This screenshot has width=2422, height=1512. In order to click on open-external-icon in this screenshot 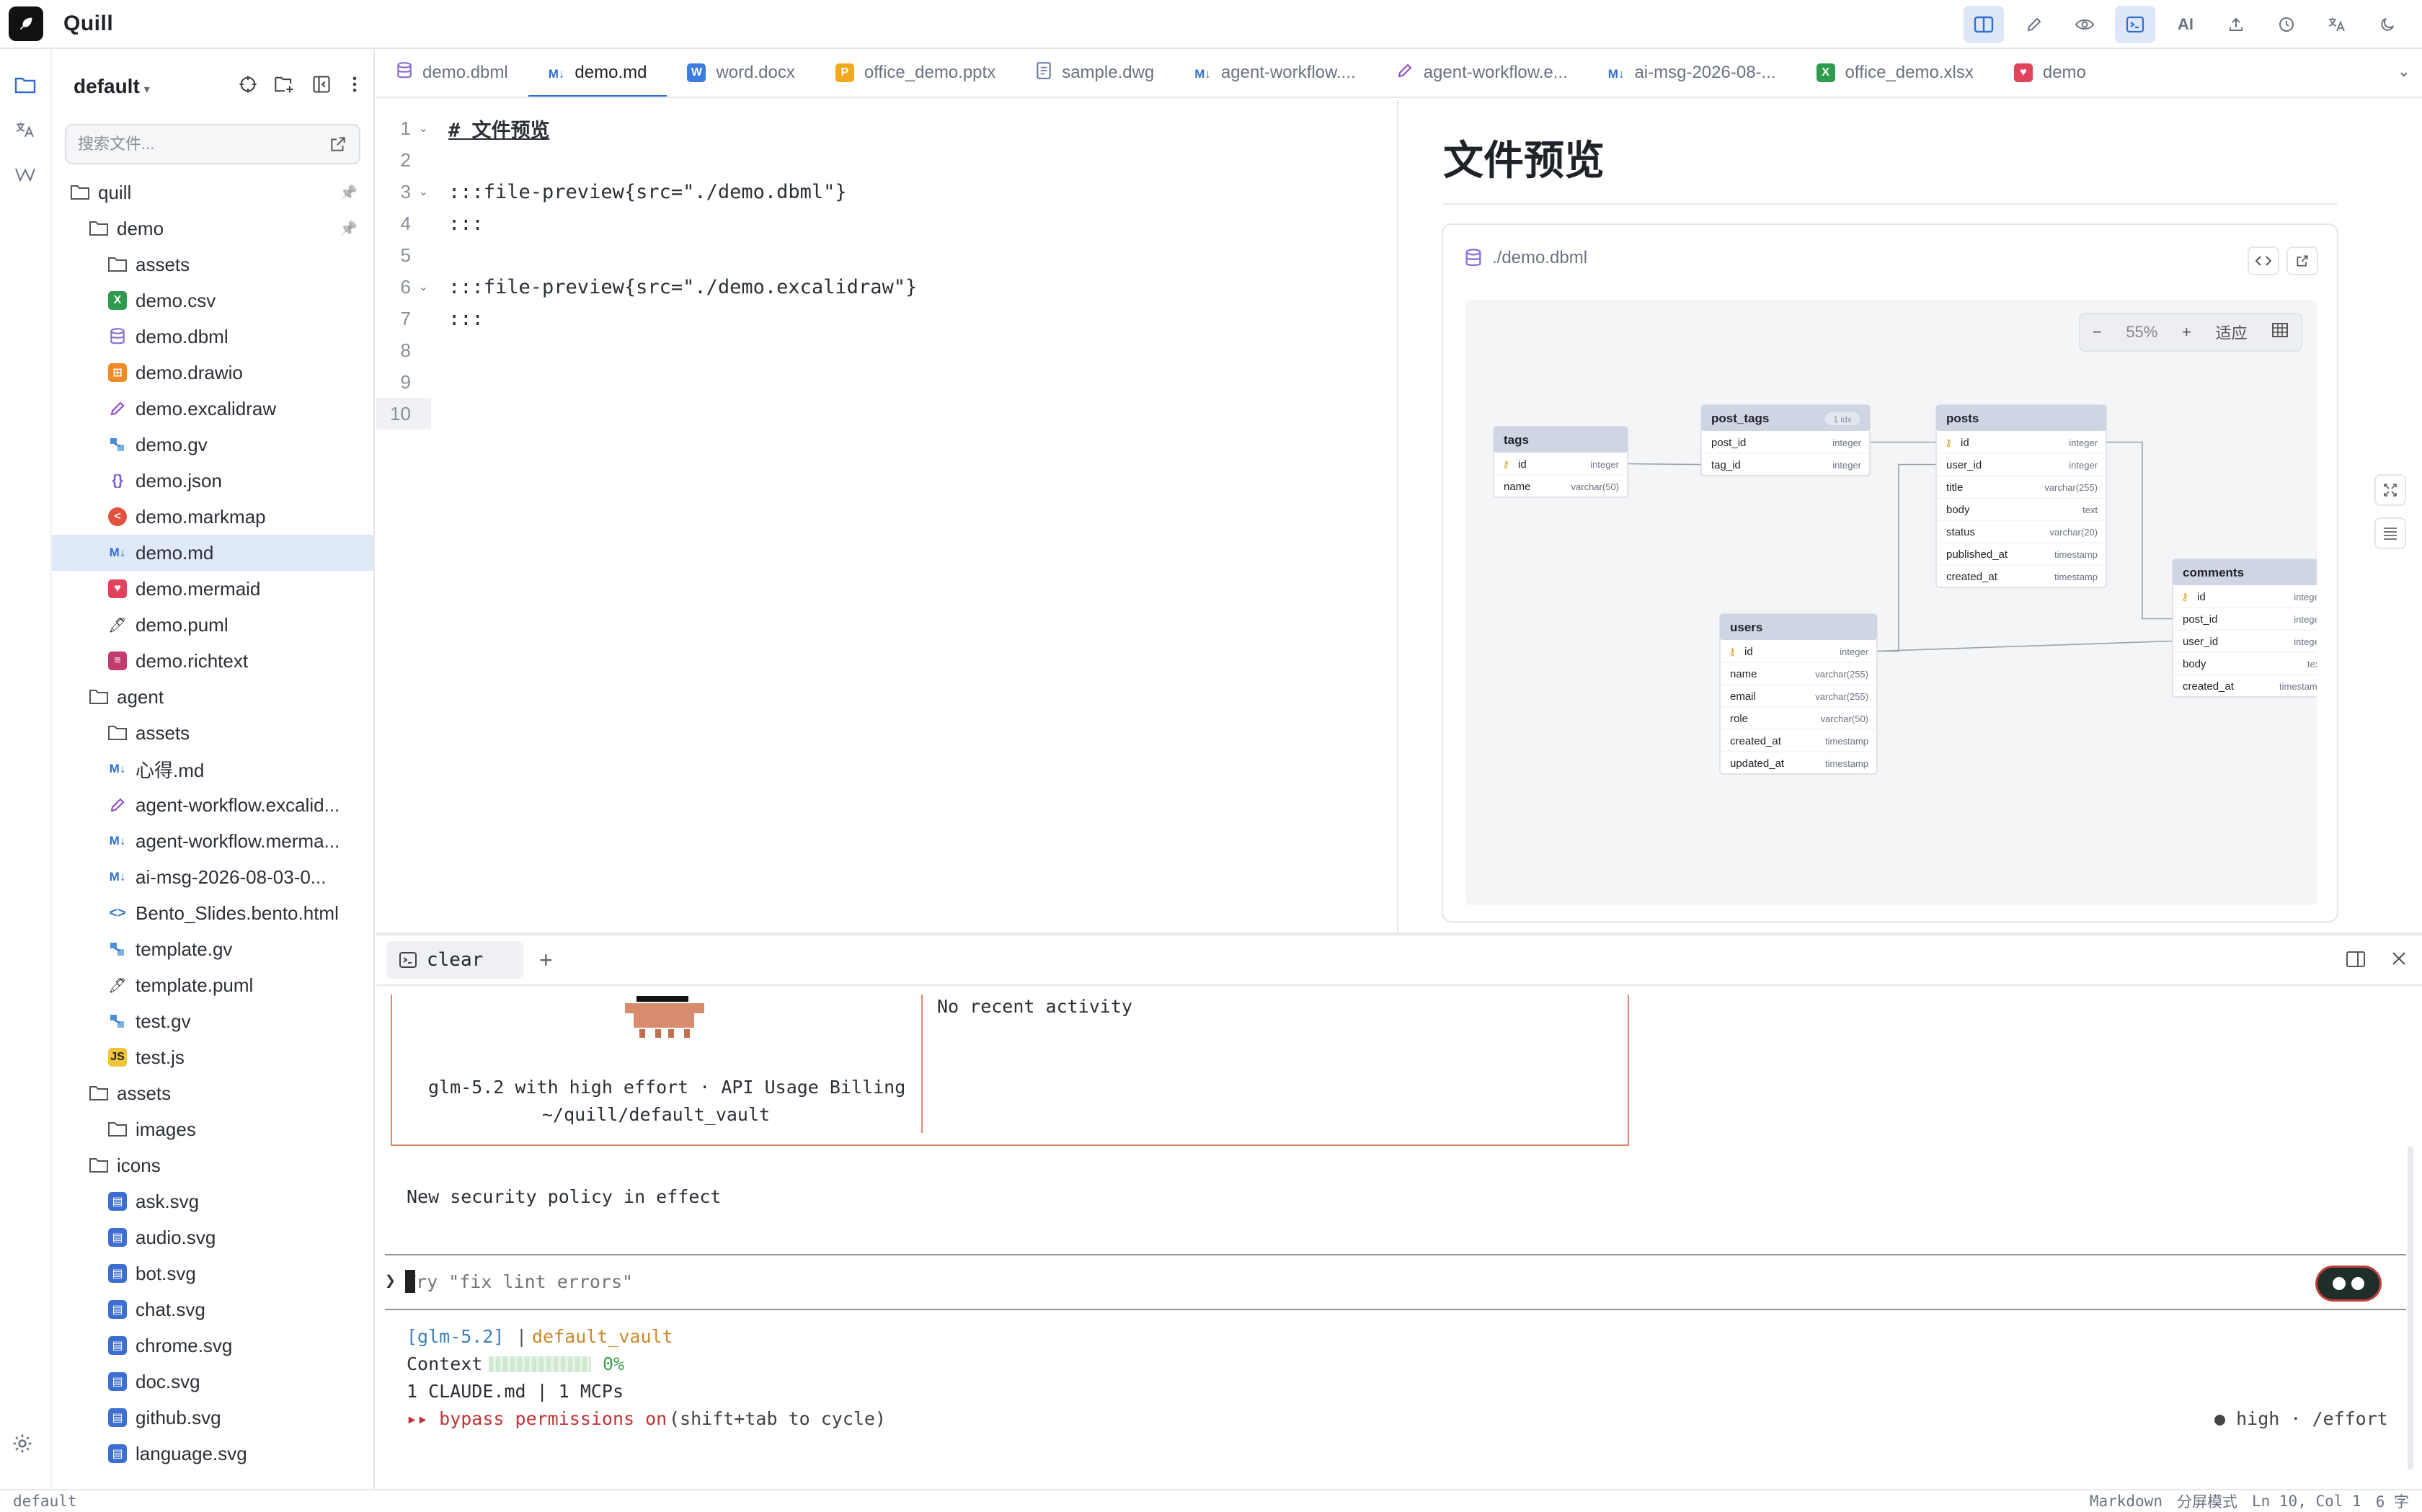, I will do `click(338, 145)`.